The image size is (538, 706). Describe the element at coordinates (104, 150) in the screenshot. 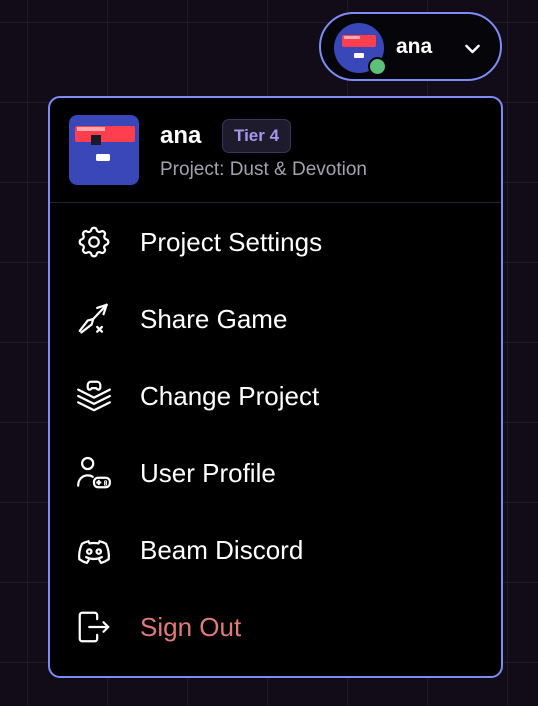

I see `robot-avatar-icon` at that location.